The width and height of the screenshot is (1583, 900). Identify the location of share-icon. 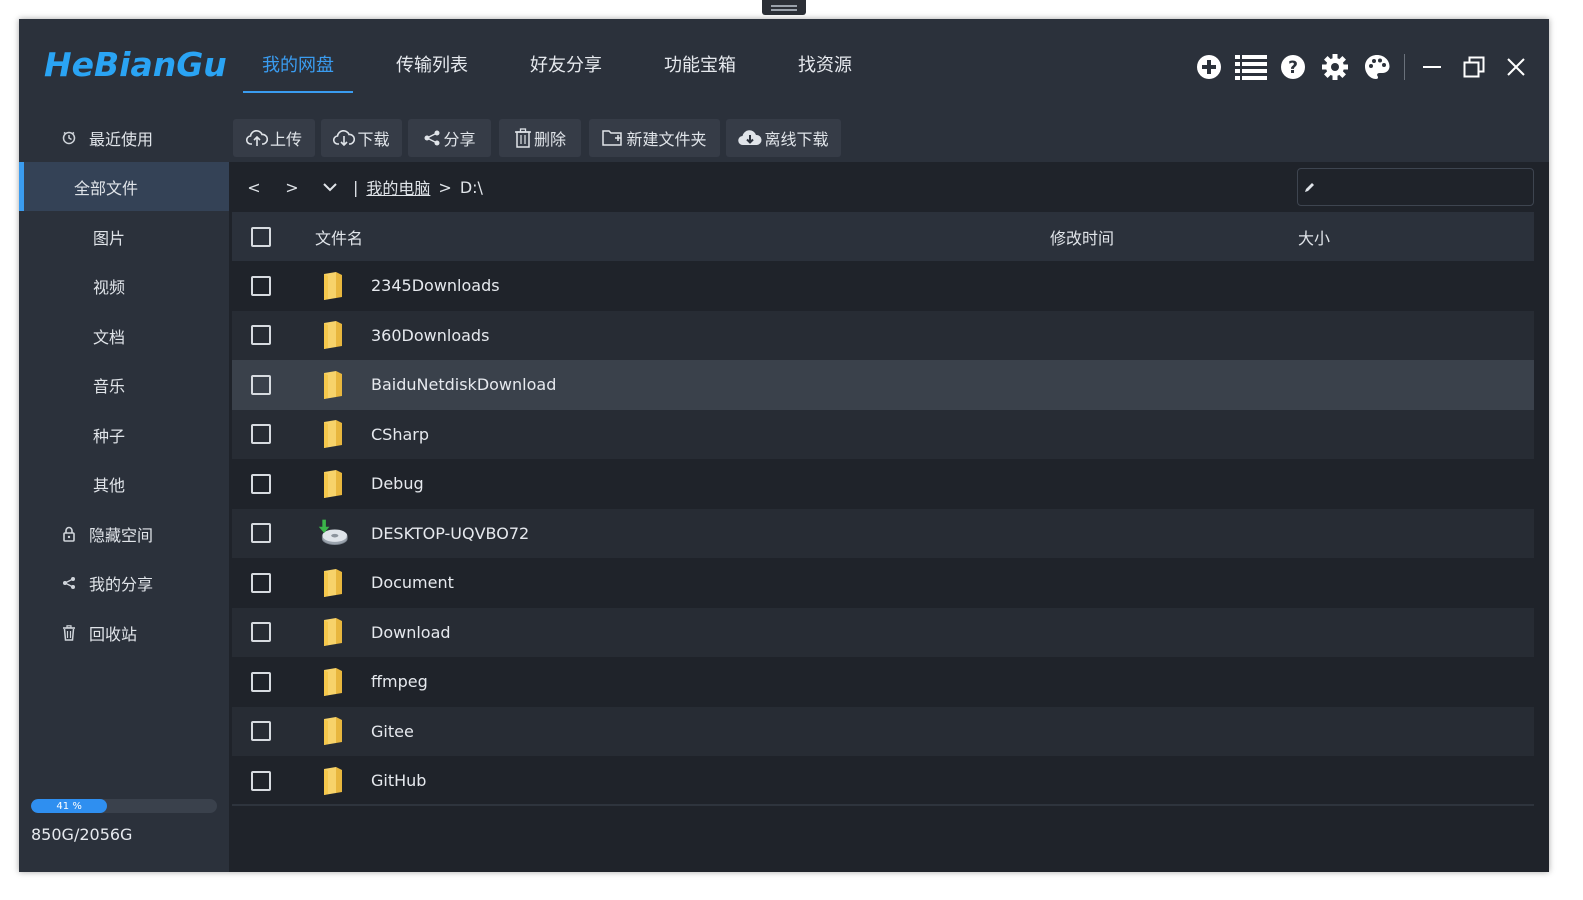
(69, 583).